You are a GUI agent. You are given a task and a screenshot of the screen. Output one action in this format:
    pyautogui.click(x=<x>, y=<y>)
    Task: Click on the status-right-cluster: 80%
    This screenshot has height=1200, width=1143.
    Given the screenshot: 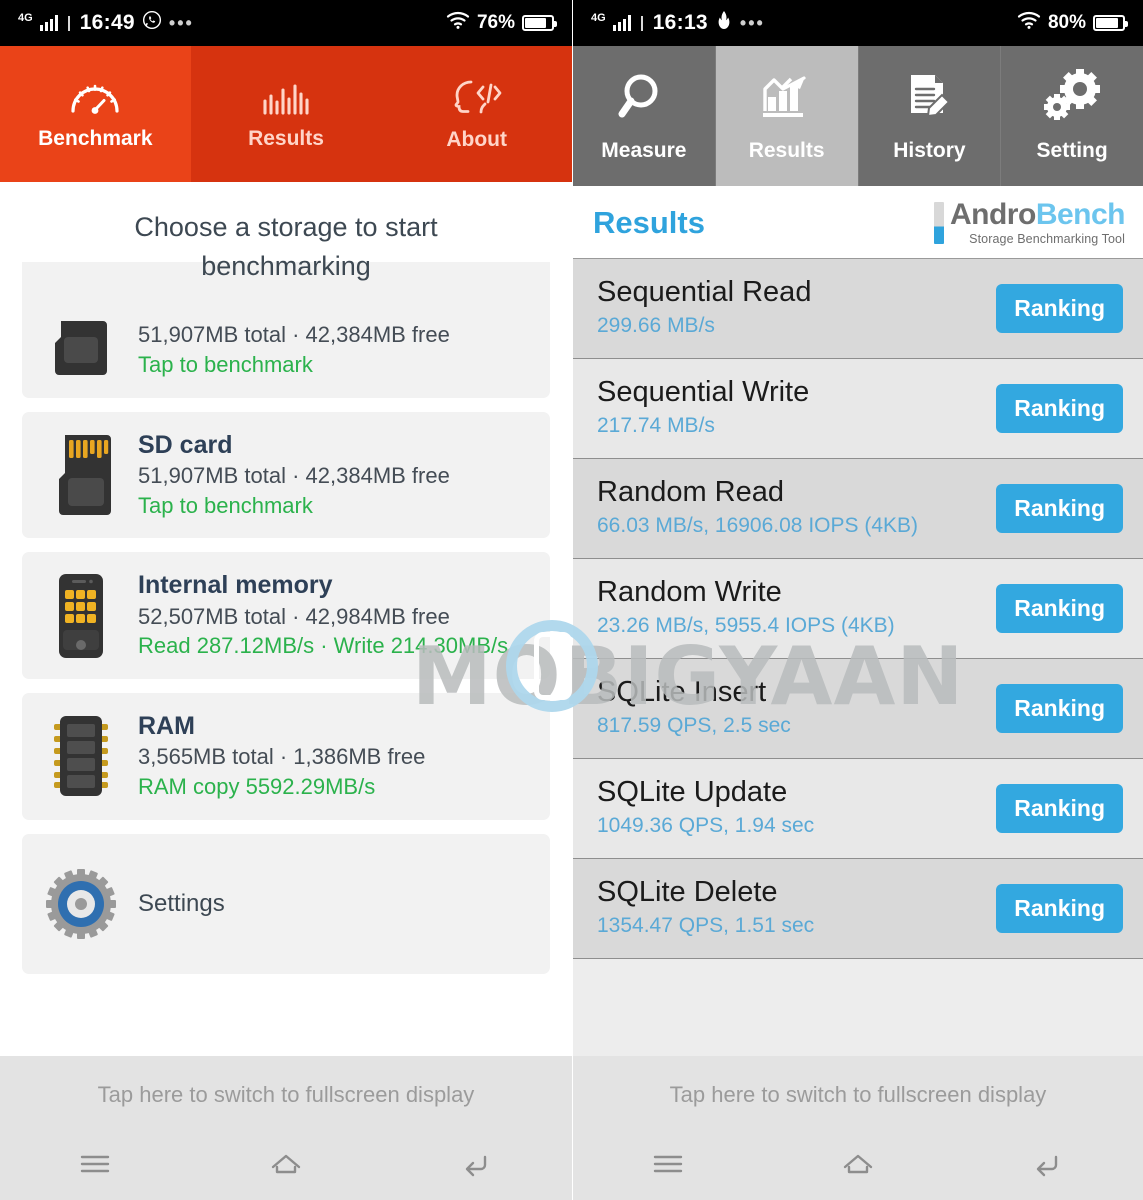 What is the action you would take?
    pyautogui.click(x=1072, y=23)
    